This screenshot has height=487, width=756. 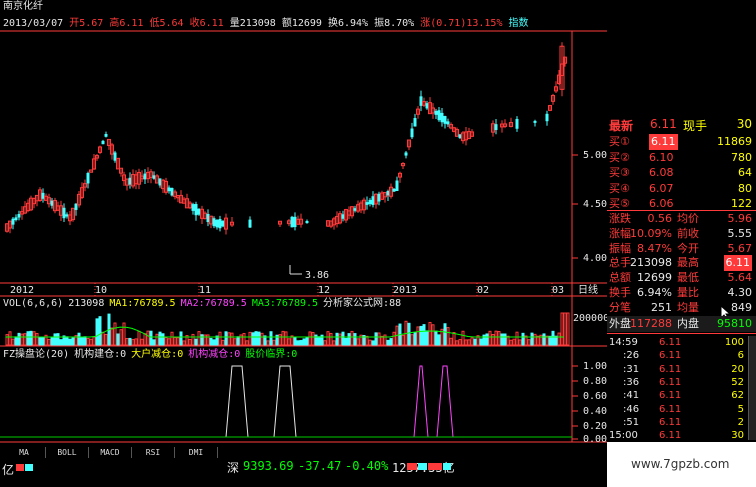 I want to click on status-left: 亿, so click(x=8, y=470).